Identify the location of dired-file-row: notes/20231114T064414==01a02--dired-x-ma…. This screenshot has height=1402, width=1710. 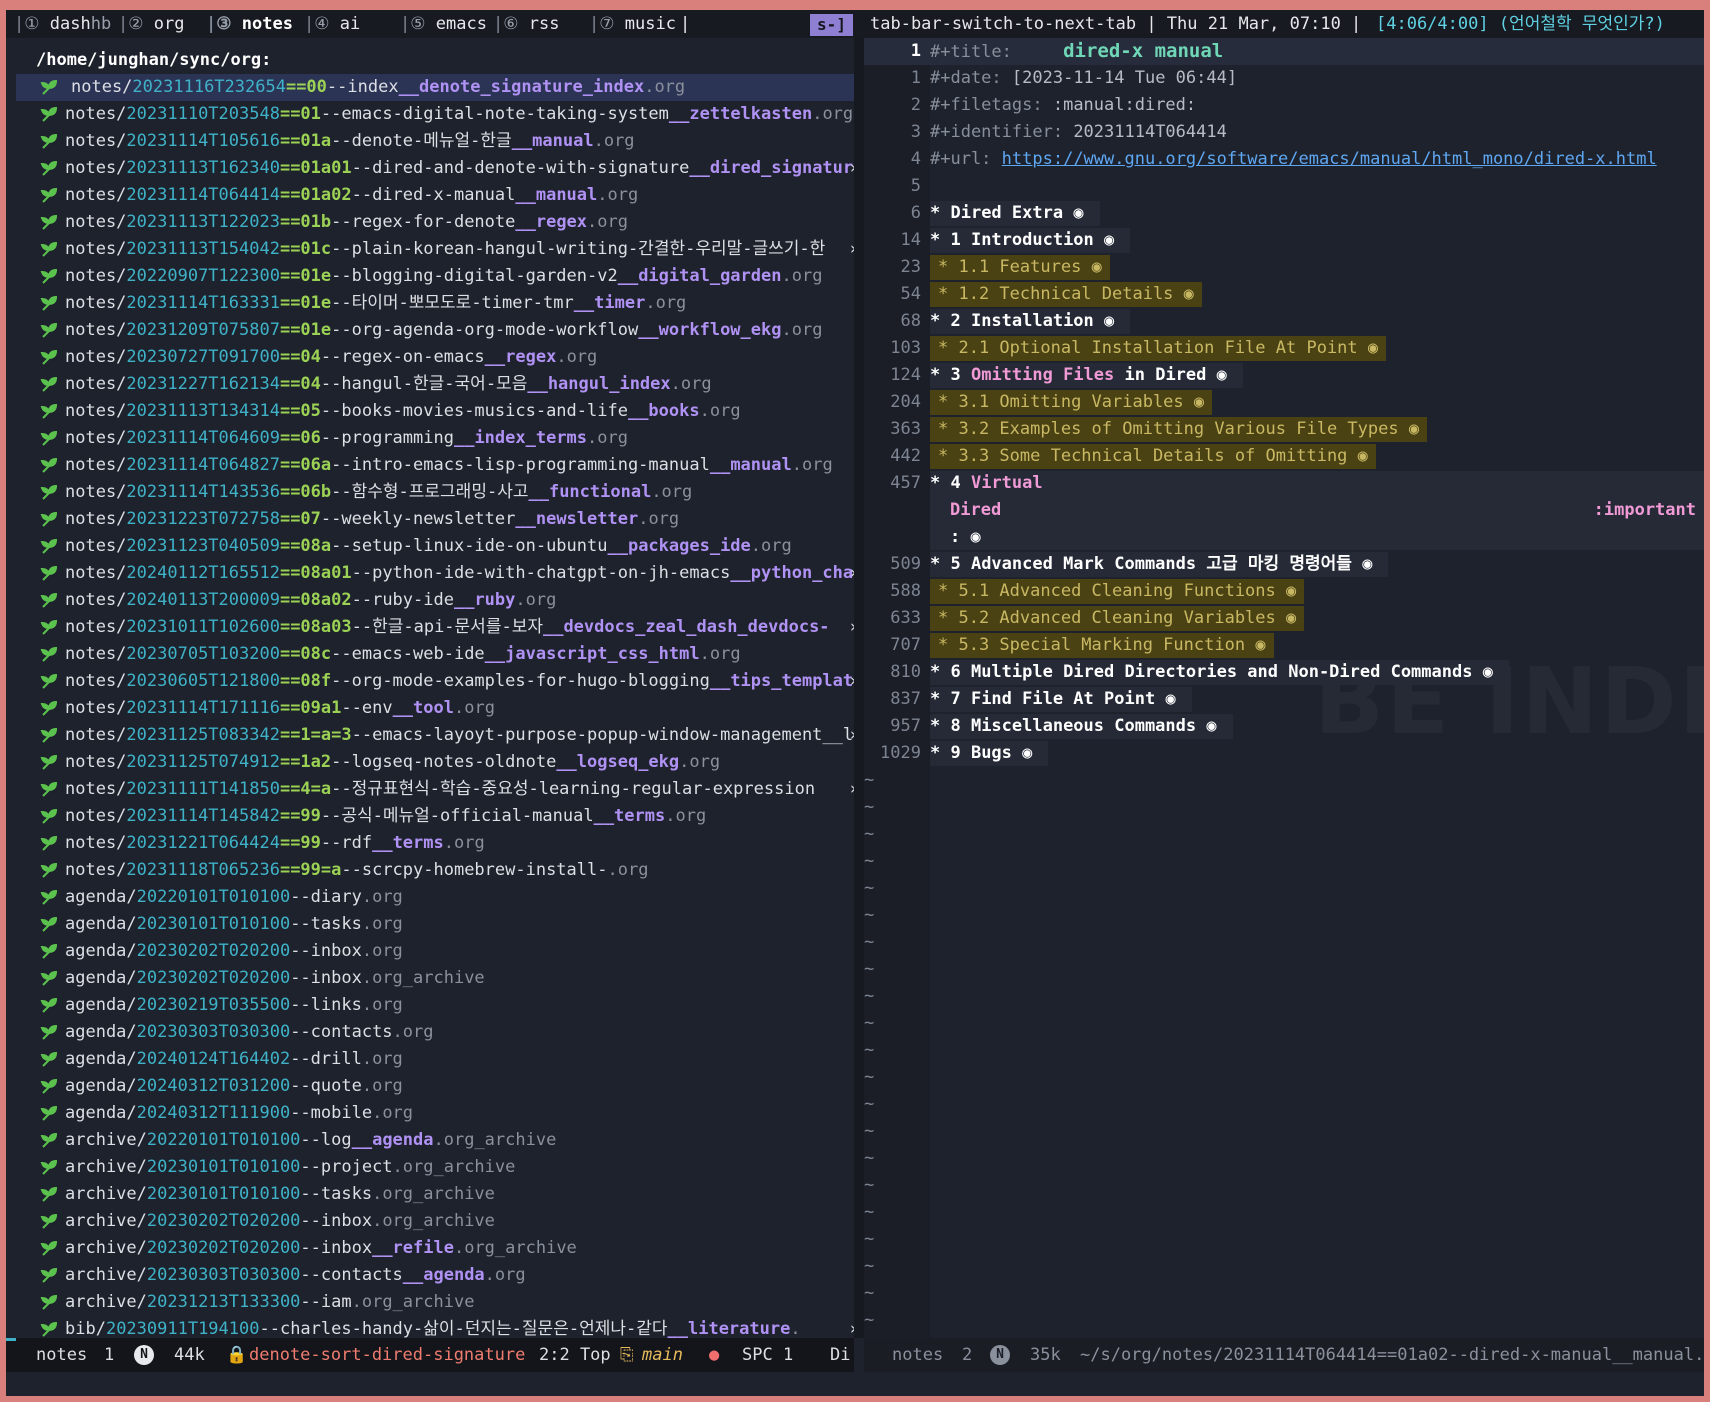
(430, 195).